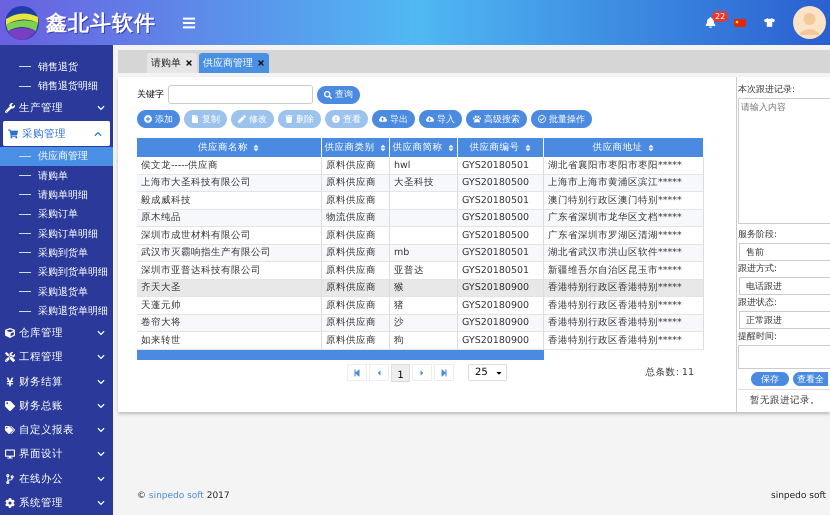 This screenshot has width=830, height=515. I want to click on toolbar-button: 高级搜索, so click(496, 119).